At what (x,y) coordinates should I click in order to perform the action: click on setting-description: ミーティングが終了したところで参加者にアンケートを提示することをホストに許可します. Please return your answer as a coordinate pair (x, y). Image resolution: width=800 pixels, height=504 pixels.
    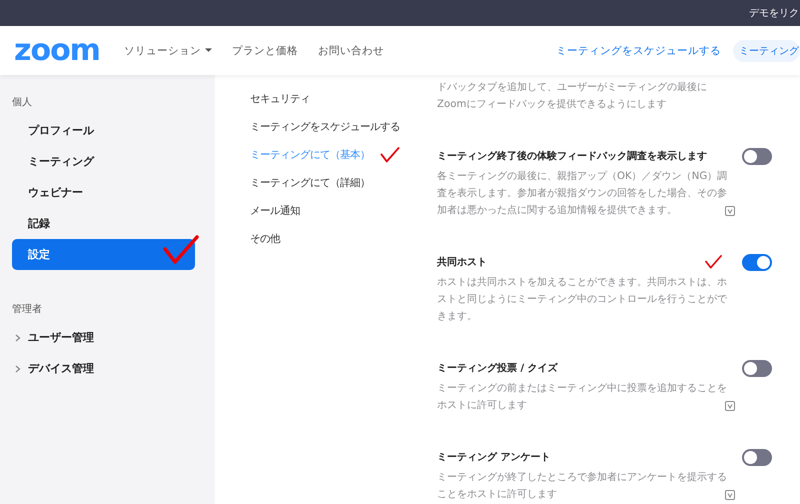
    Looking at the image, I should click on (582, 486).